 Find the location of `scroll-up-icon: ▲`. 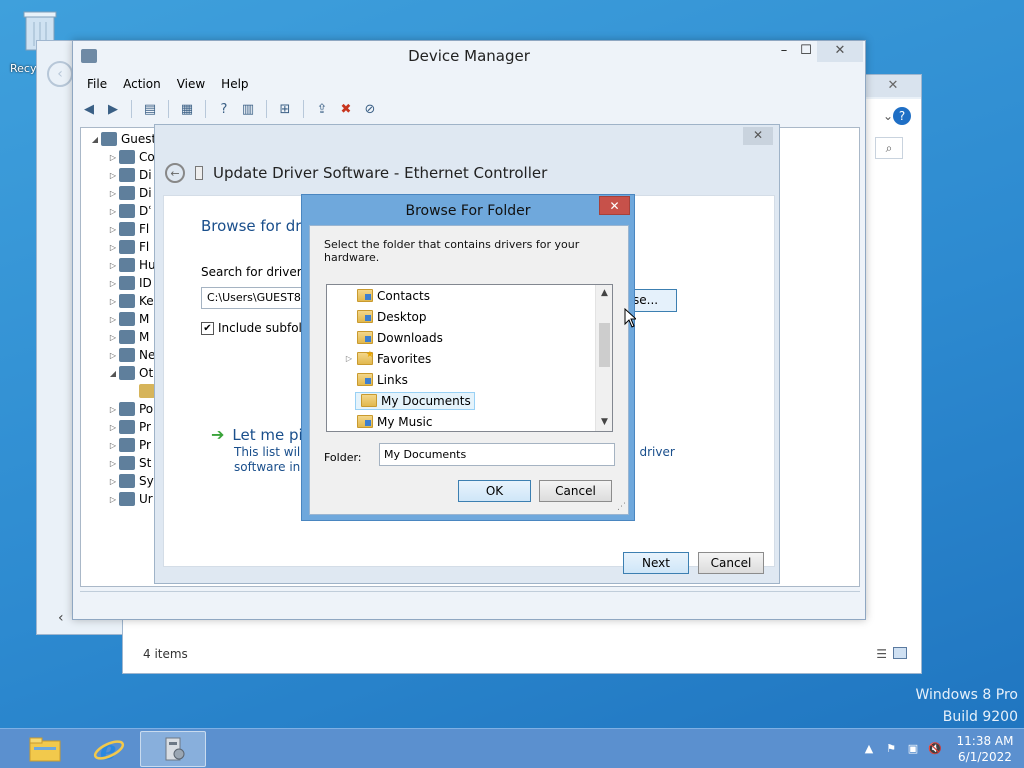

scroll-up-icon: ▲ is located at coordinates (604, 293).